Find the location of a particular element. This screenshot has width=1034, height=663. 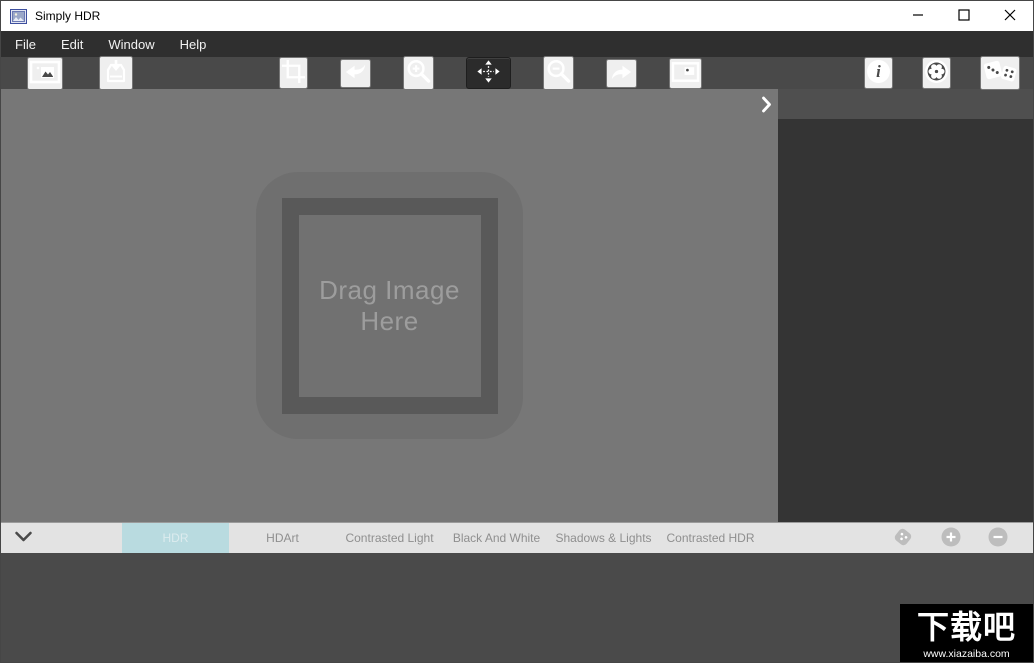

move-icon is located at coordinates (488, 73).